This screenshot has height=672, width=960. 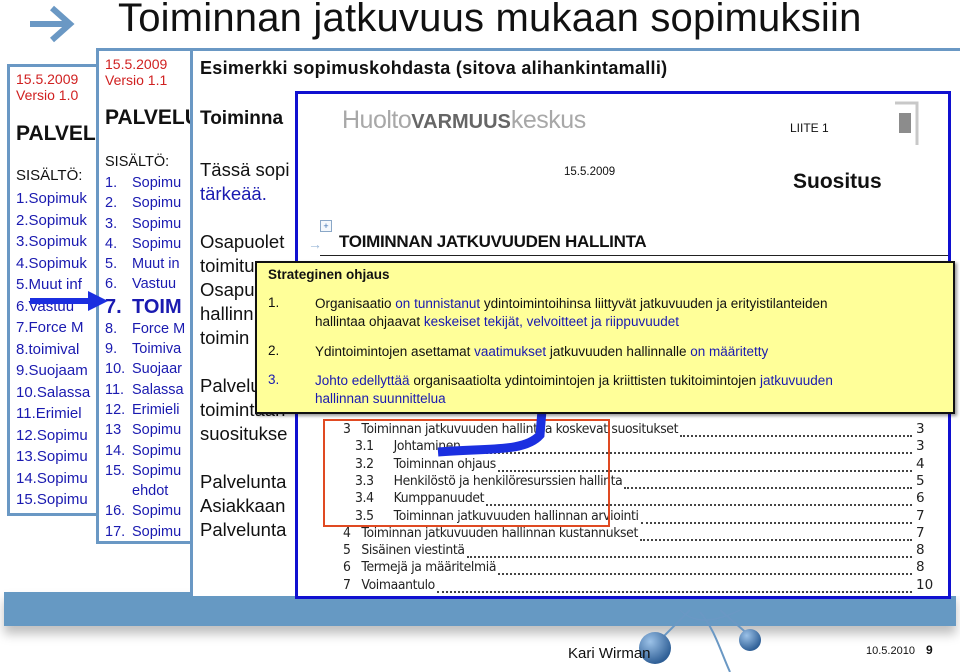 I want to click on item-number: 11., so click(x=115, y=389).